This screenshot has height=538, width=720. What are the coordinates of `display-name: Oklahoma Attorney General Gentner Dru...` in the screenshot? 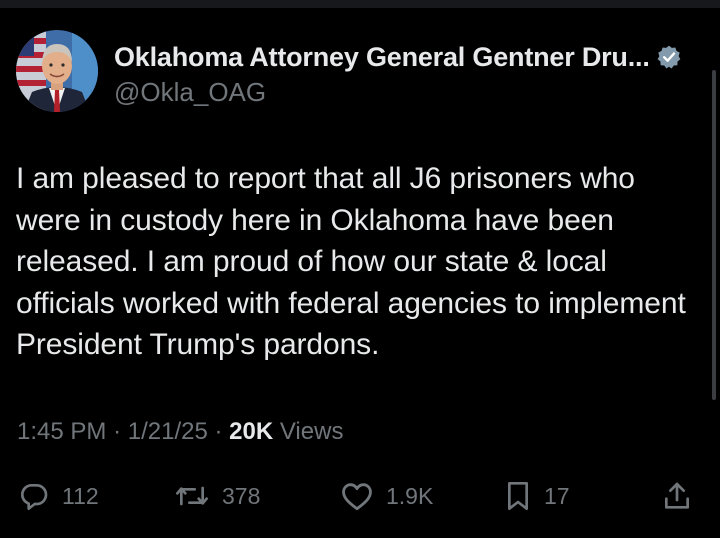 It's located at (382, 57).